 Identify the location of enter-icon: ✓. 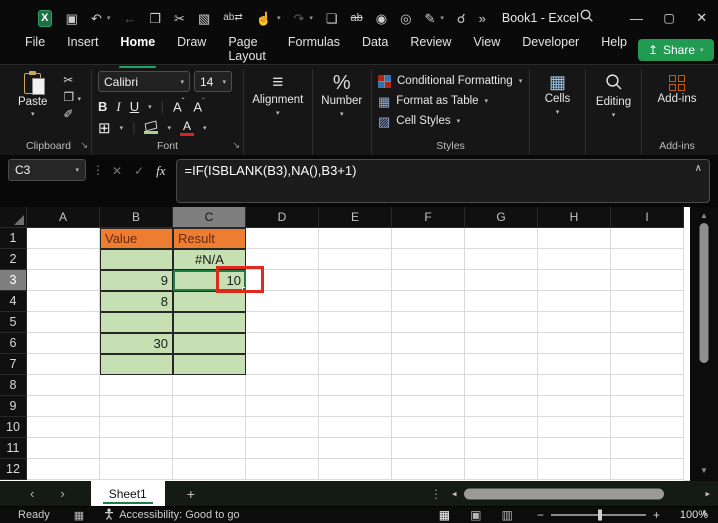
(139, 171).